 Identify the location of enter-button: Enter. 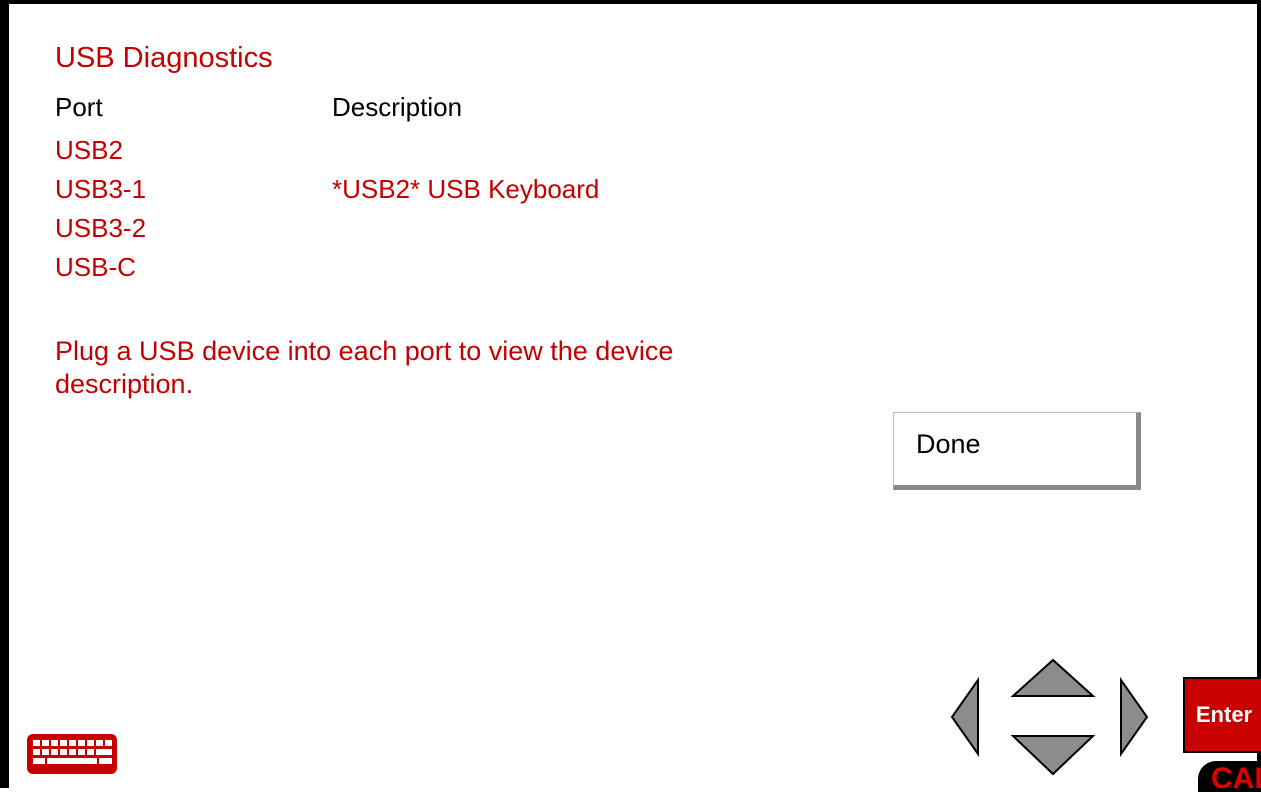
(1222, 715).